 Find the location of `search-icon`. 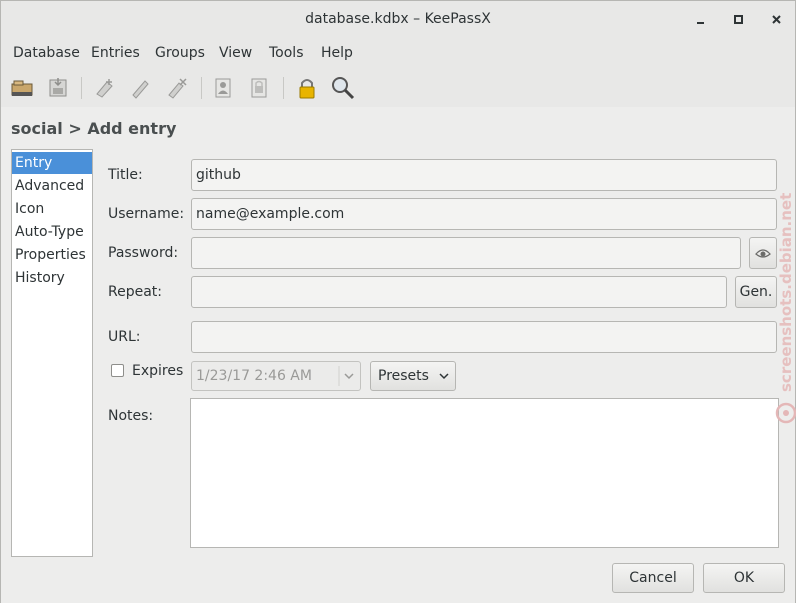

search-icon is located at coordinates (343, 88).